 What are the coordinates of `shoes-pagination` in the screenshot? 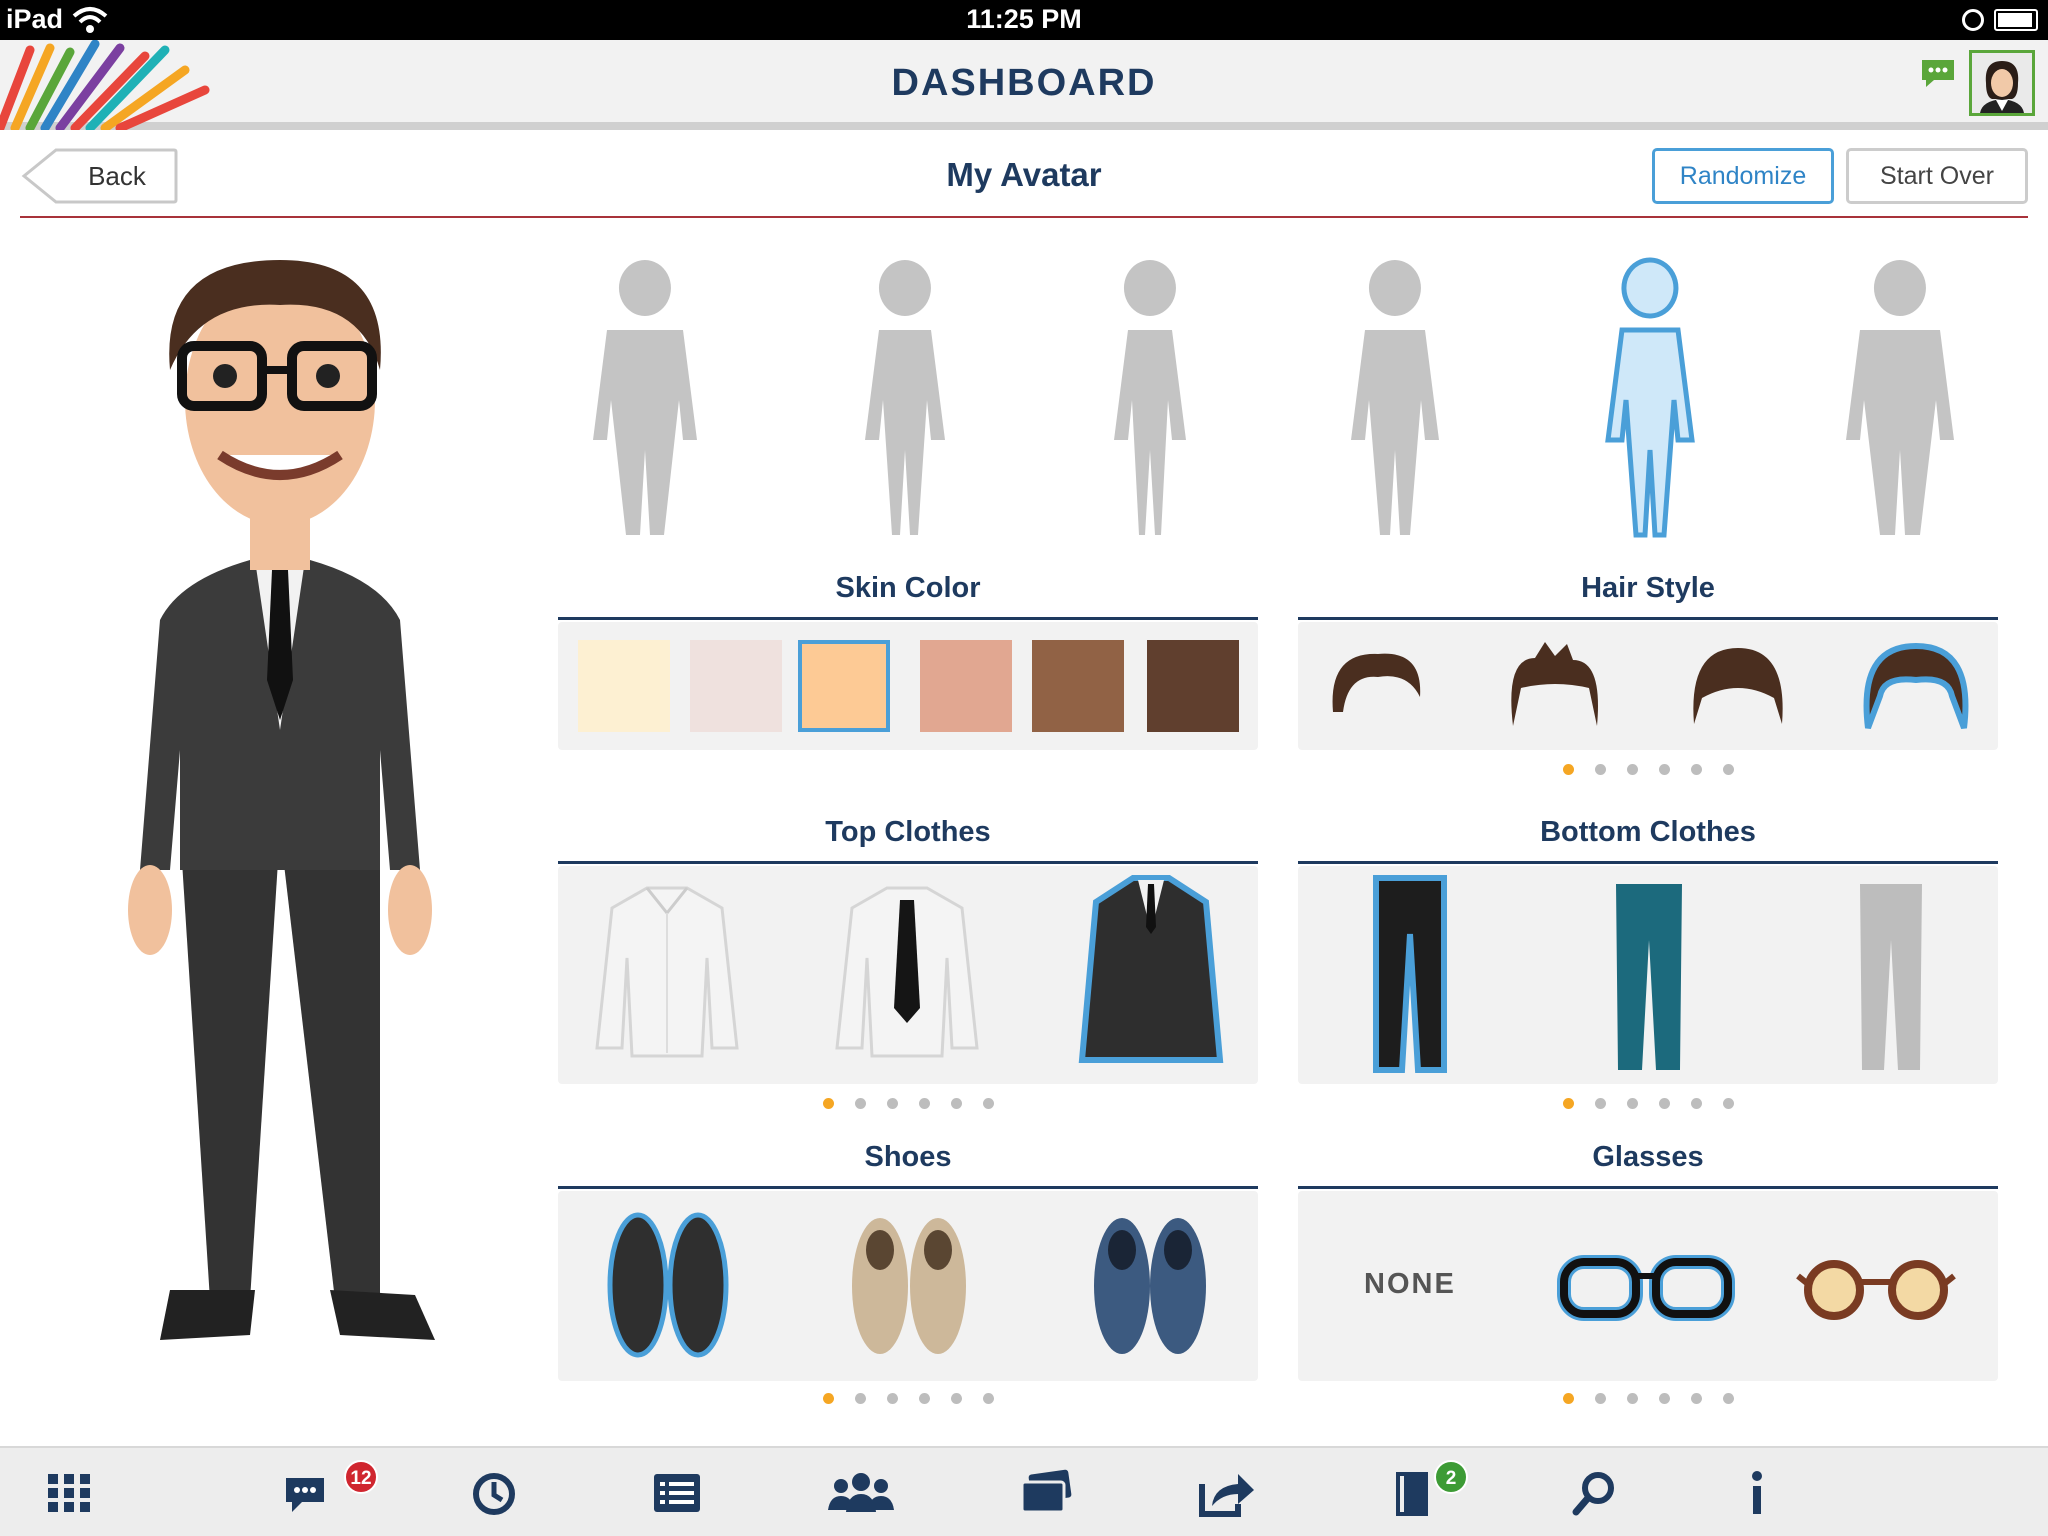 It's located at (919, 1398).